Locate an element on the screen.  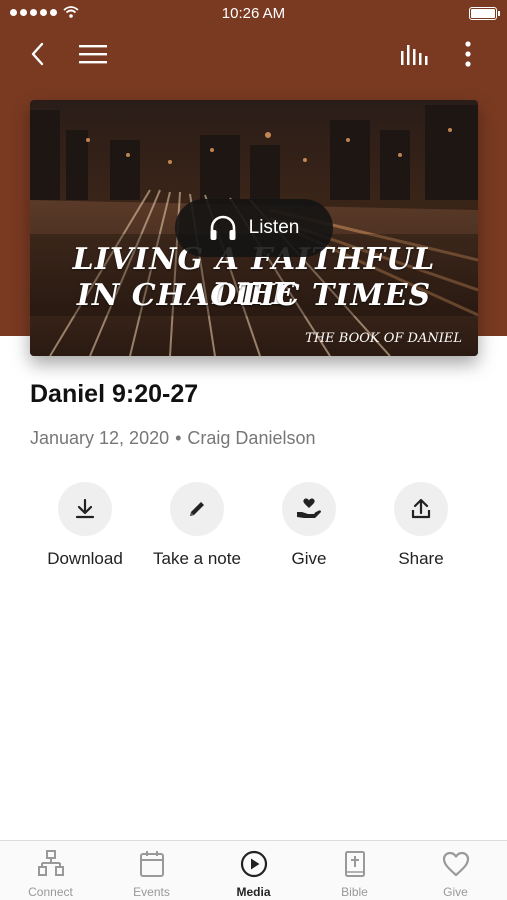
heart-icon is located at coordinates (455, 864).